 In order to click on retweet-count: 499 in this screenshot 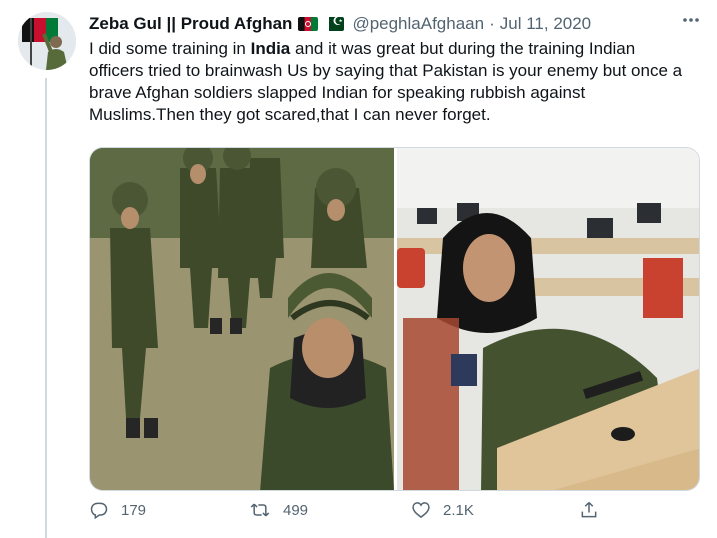, I will do `click(296, 510)`.